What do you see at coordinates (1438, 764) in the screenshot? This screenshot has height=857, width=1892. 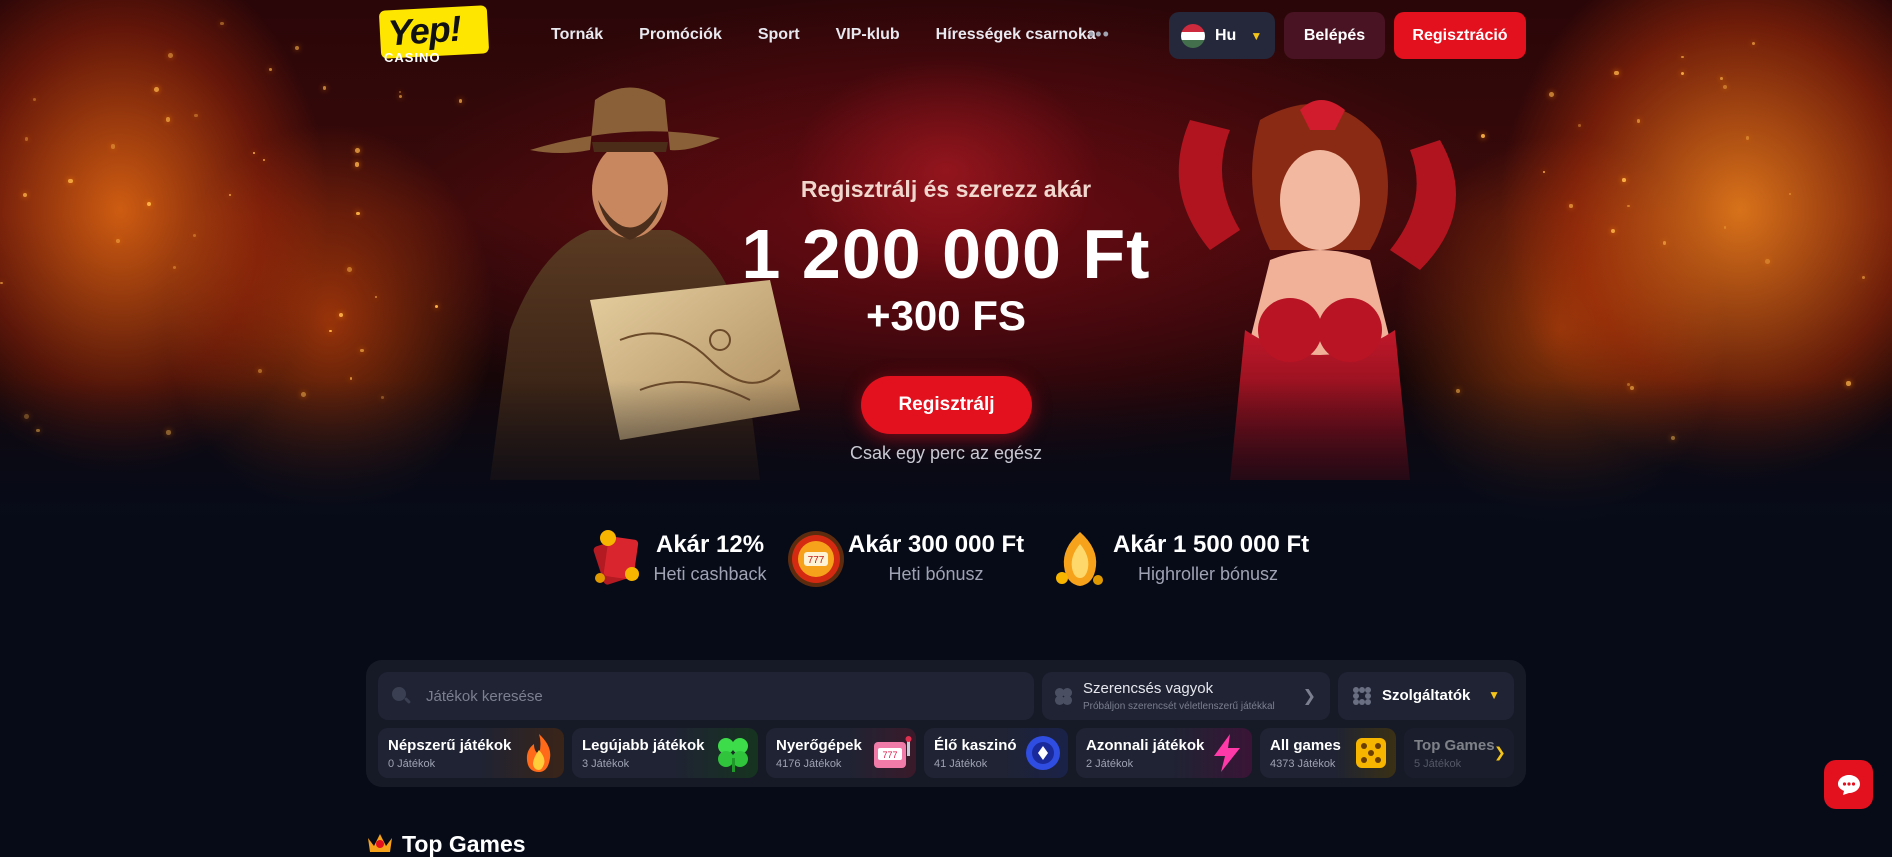 I see `category-count: 5 Játékok` at bounding box center [1438, 764].